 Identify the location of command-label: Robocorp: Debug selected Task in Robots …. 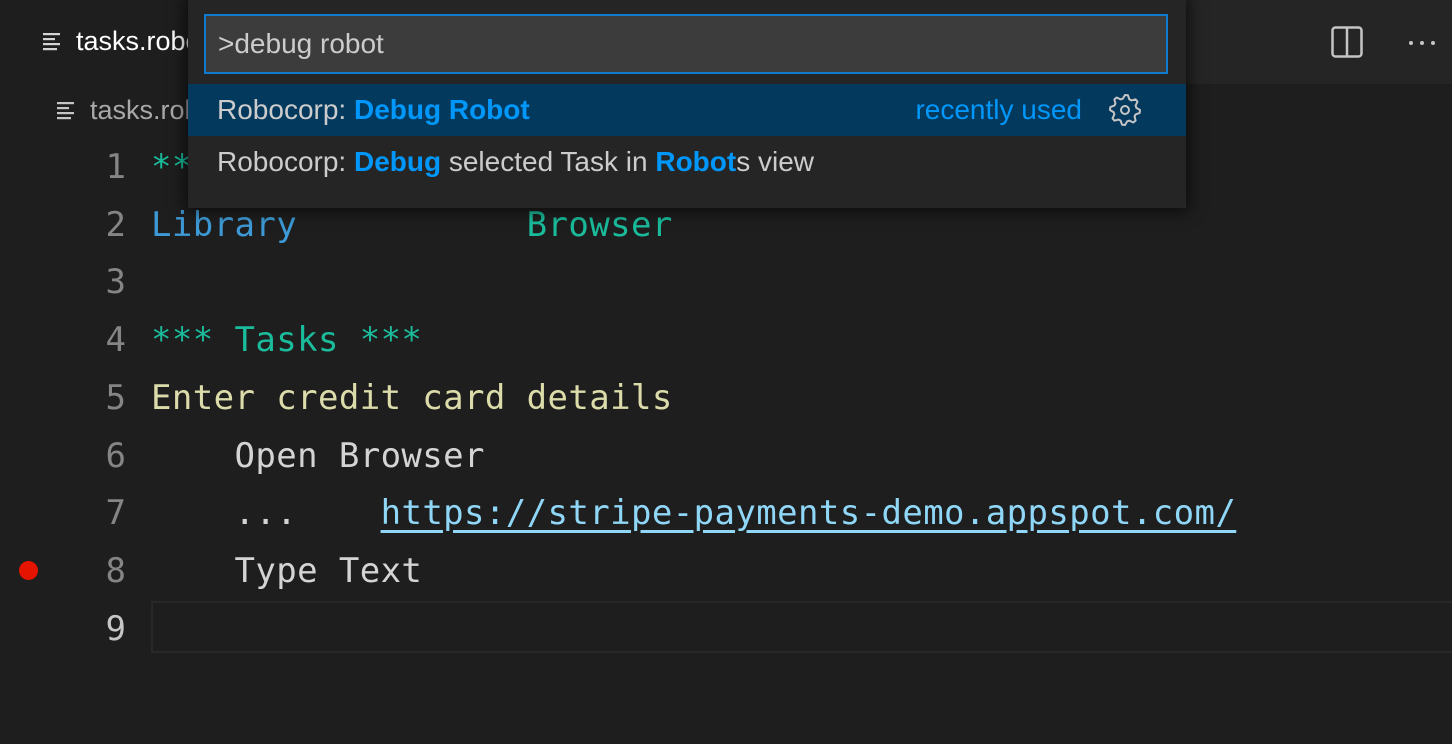
(515, 162).